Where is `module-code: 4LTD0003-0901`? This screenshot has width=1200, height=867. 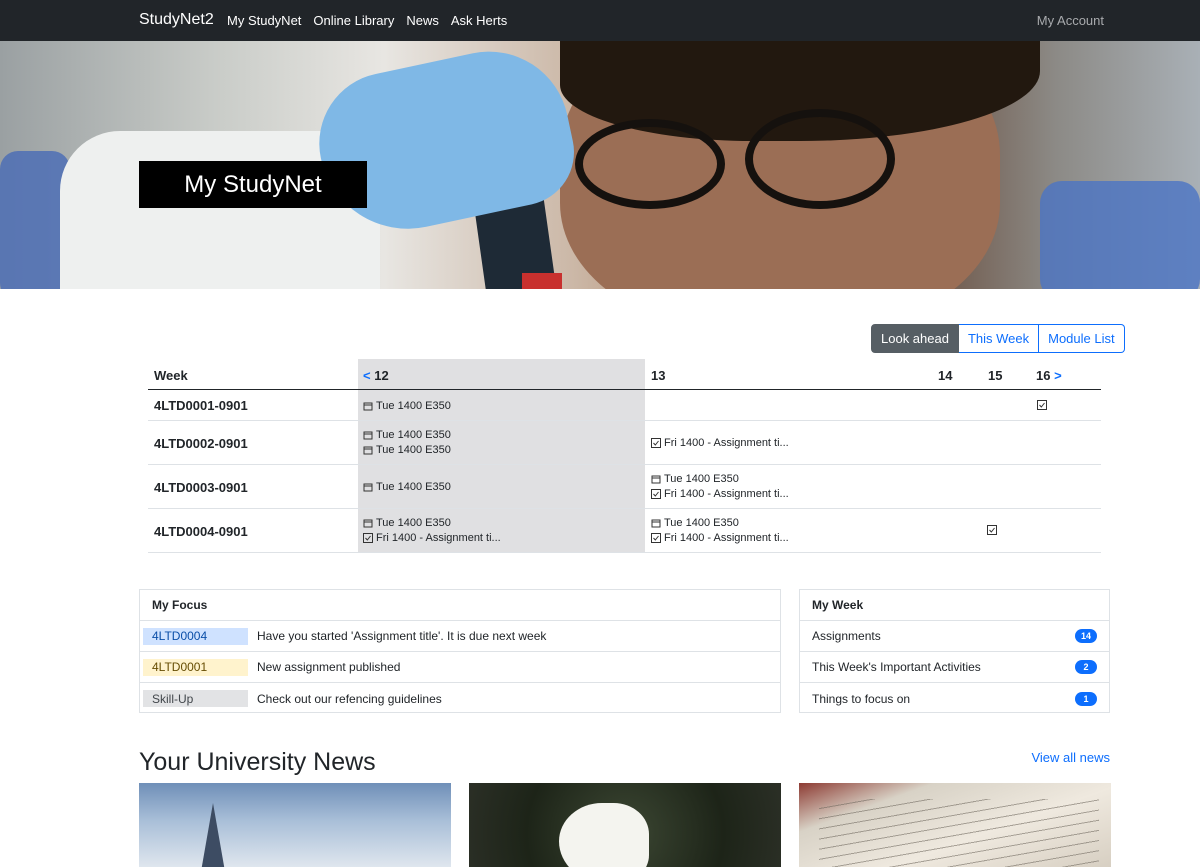
module-code: 4LTD0003-0901 is located at coordinates (201, 487).